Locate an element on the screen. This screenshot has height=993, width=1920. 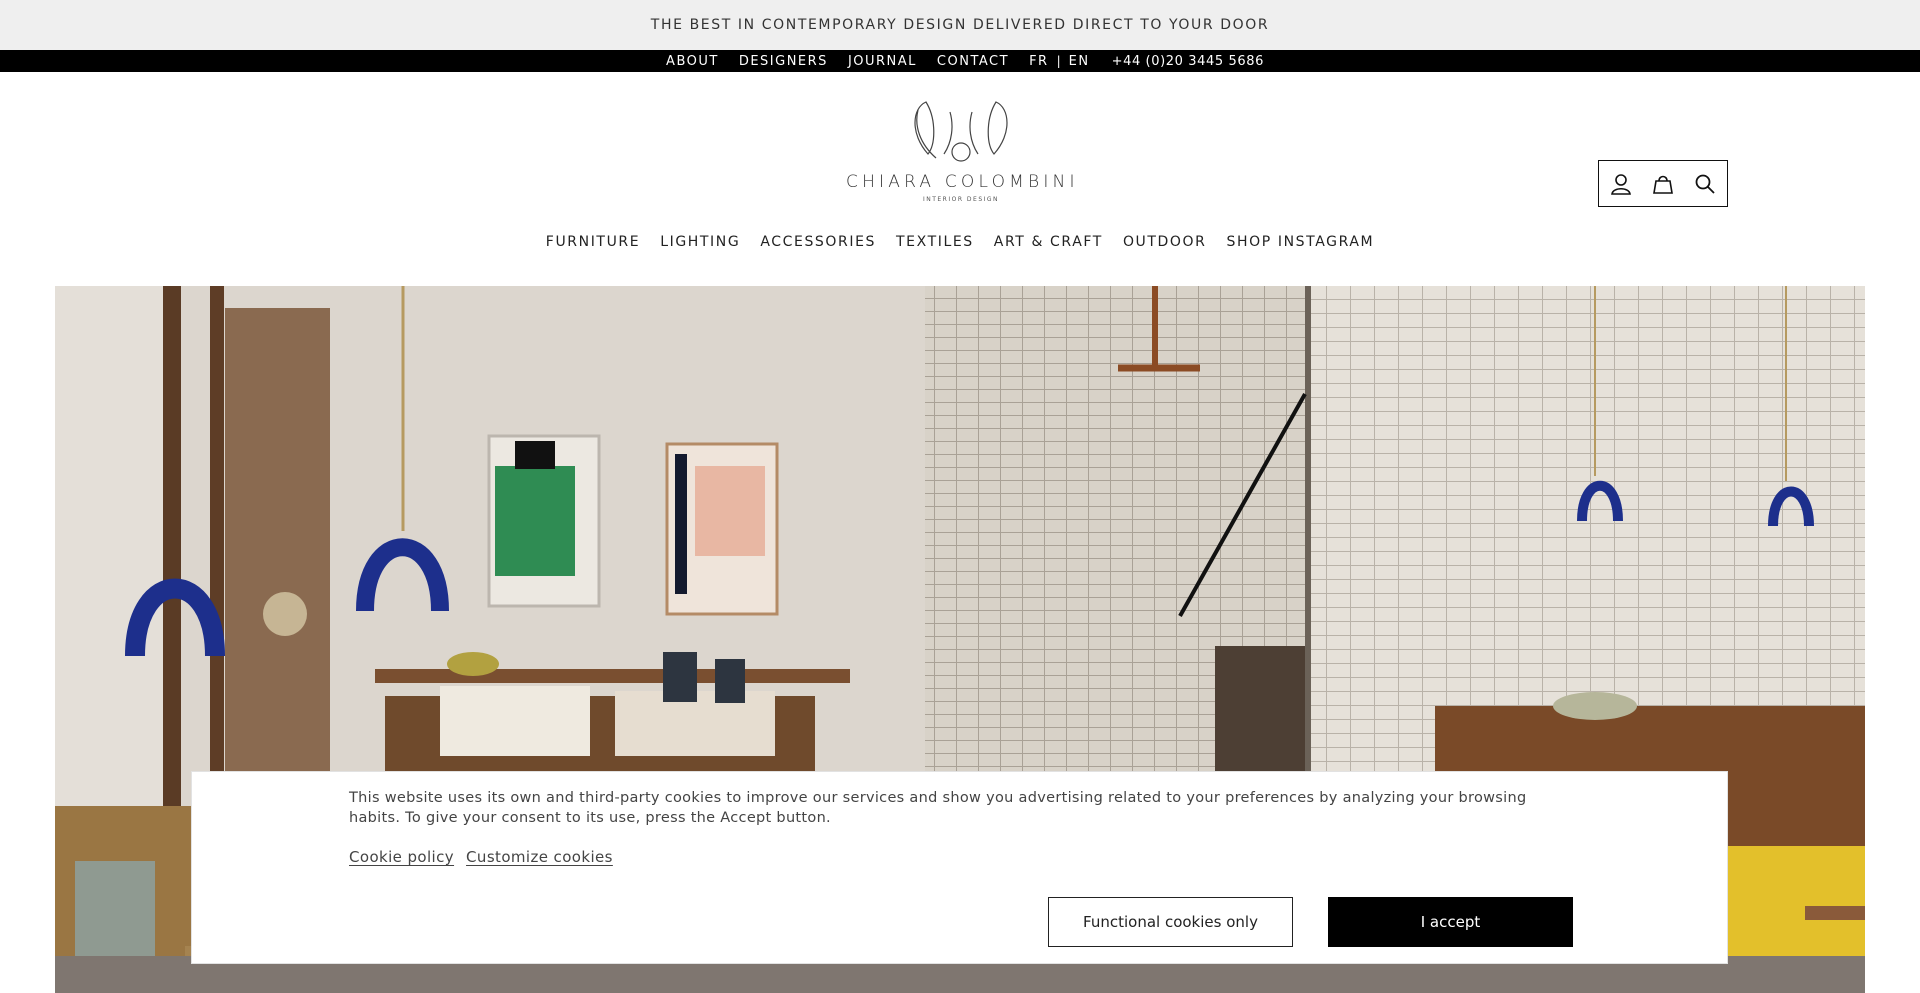
utility-link-journal: JOURNAL is located at coordinates (882, 61).